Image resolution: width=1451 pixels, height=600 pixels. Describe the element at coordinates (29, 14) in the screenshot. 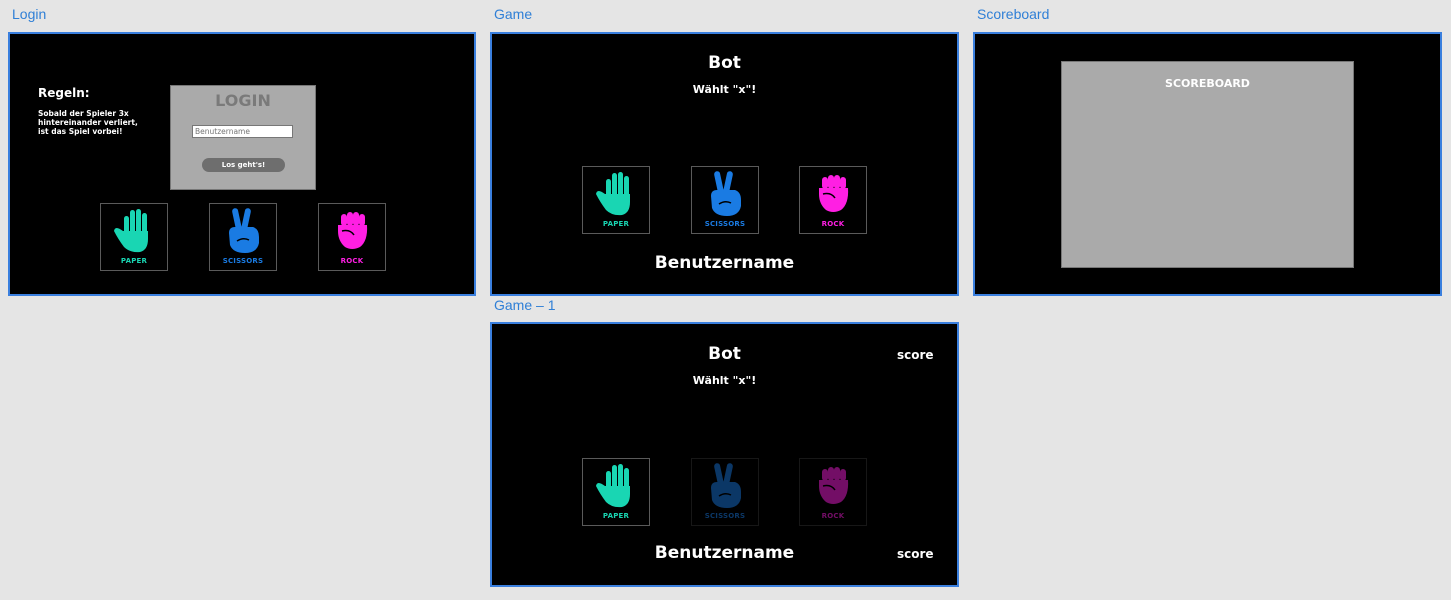

I see `artboard-label-login: Login` at that location.